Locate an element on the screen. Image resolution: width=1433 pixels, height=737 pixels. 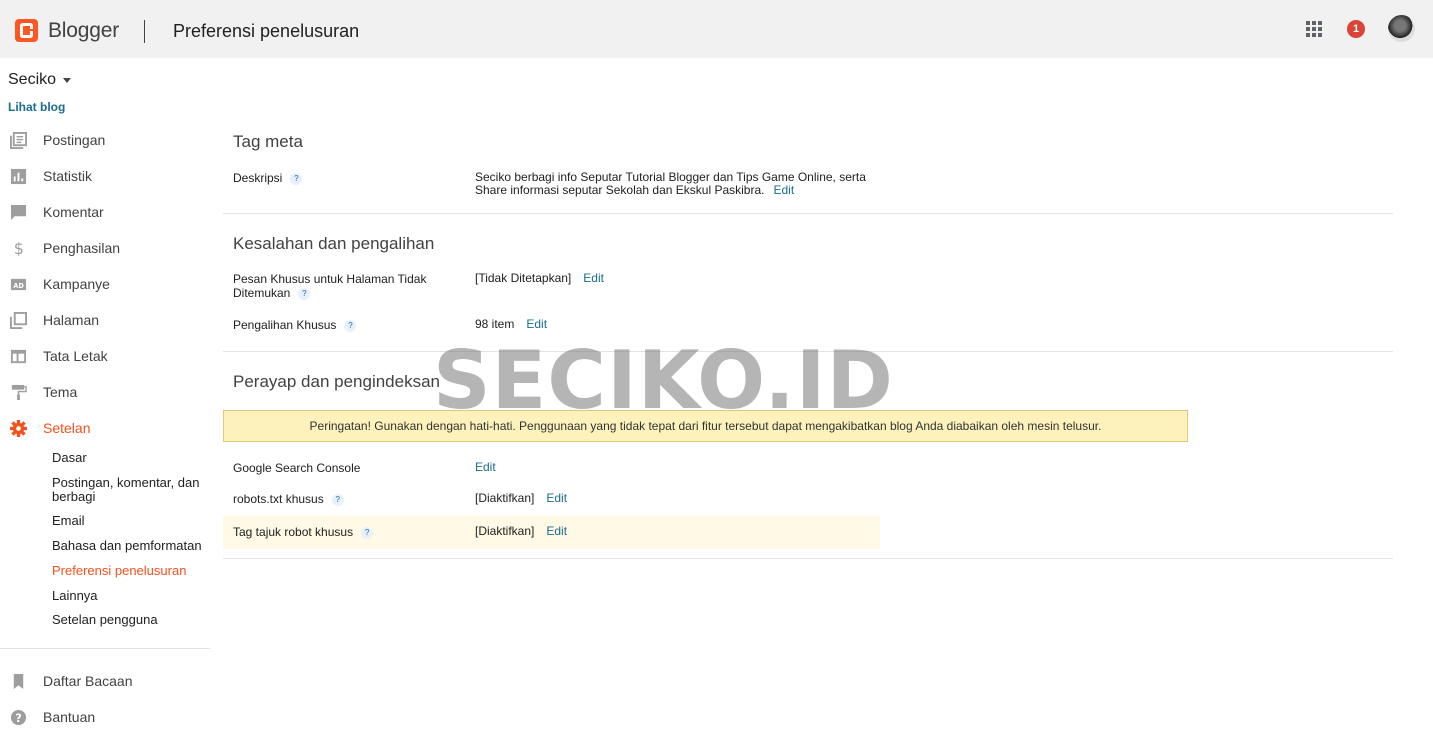
header-divider is located at coordinates (144, 31).